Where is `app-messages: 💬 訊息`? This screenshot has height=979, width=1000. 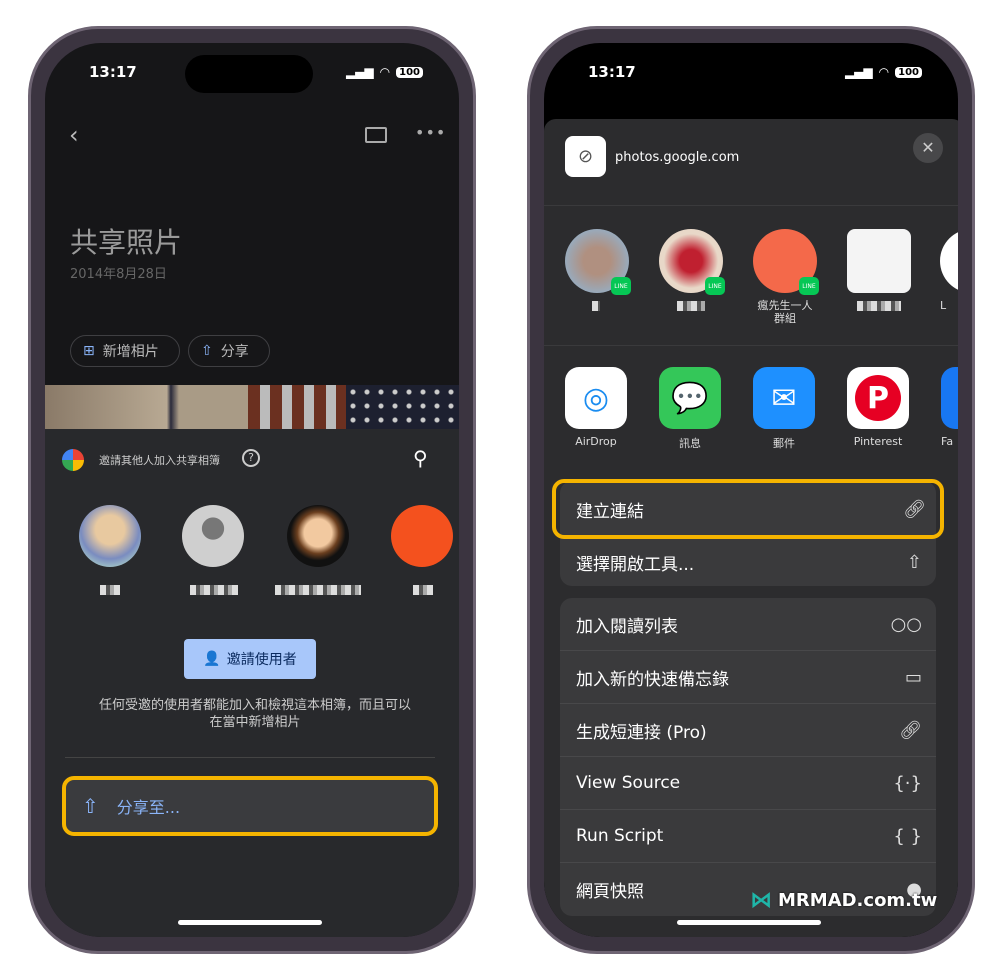 app-messages: 💬 訊息 is located at coordinates (690, 409).